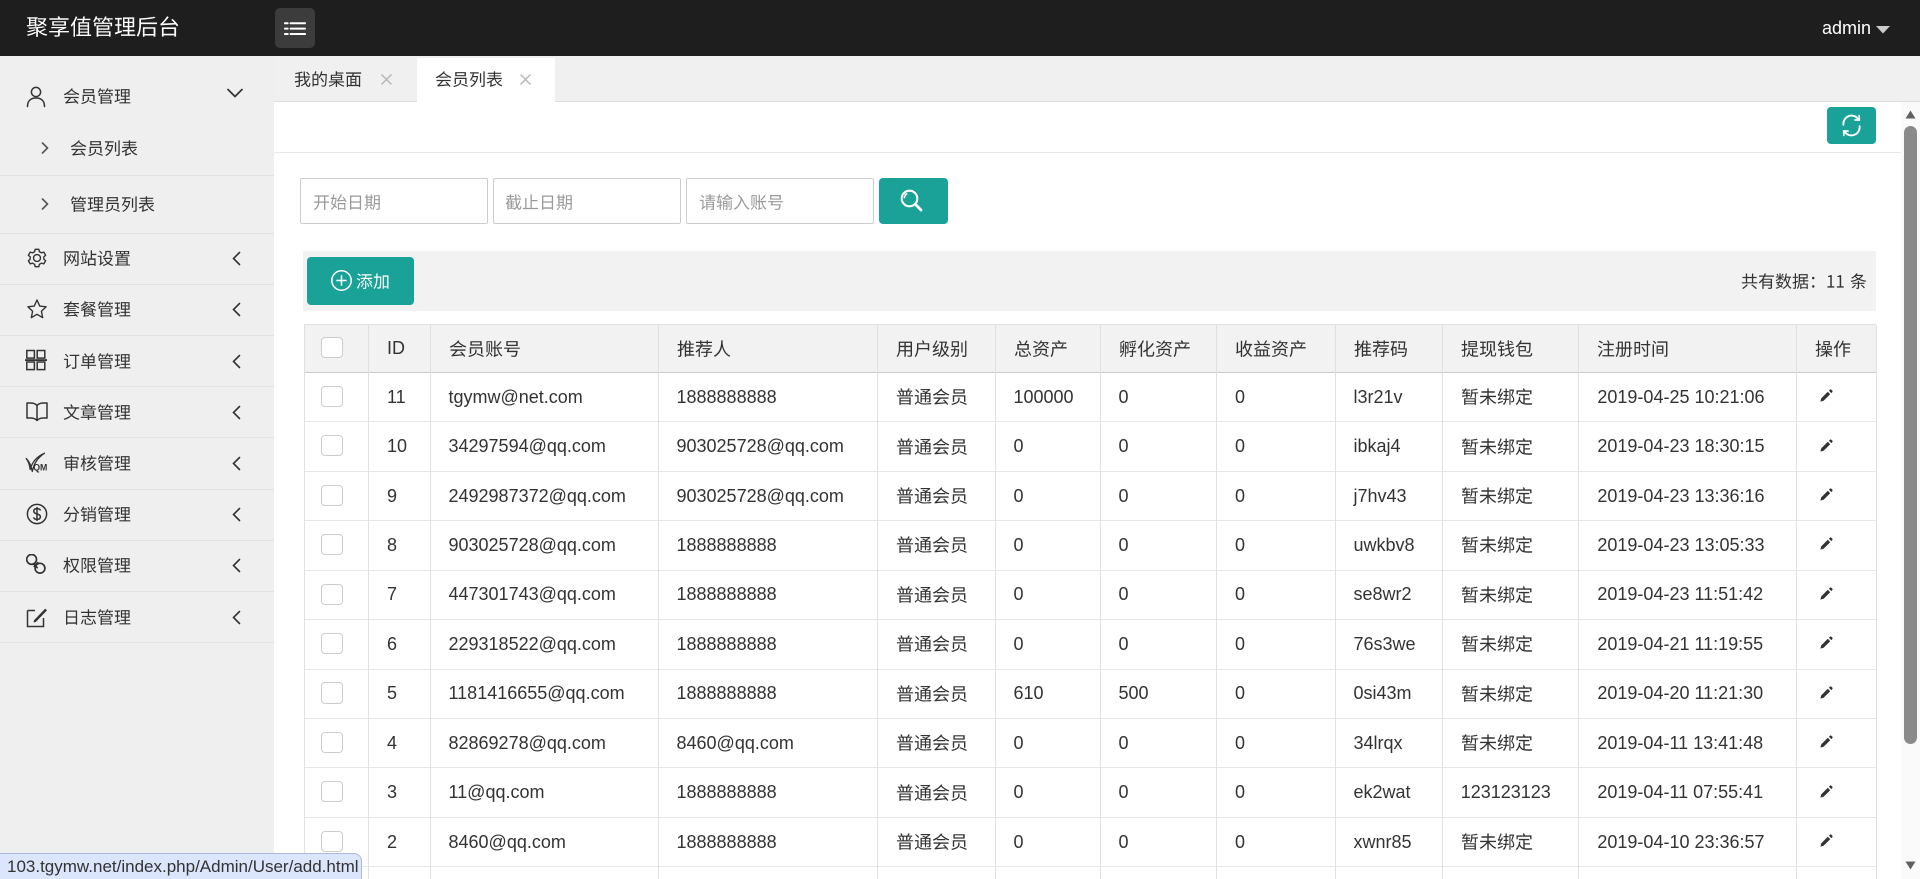 The height and width of the screenshot is (879, 1920). I want to click on svg-text: QM, so click(40, 468).